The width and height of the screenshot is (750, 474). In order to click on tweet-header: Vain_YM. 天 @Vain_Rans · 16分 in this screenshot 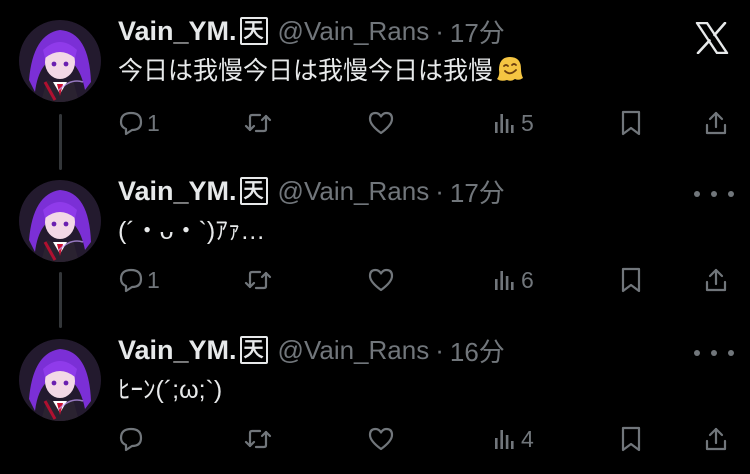, I will do `click(311, 350)`.